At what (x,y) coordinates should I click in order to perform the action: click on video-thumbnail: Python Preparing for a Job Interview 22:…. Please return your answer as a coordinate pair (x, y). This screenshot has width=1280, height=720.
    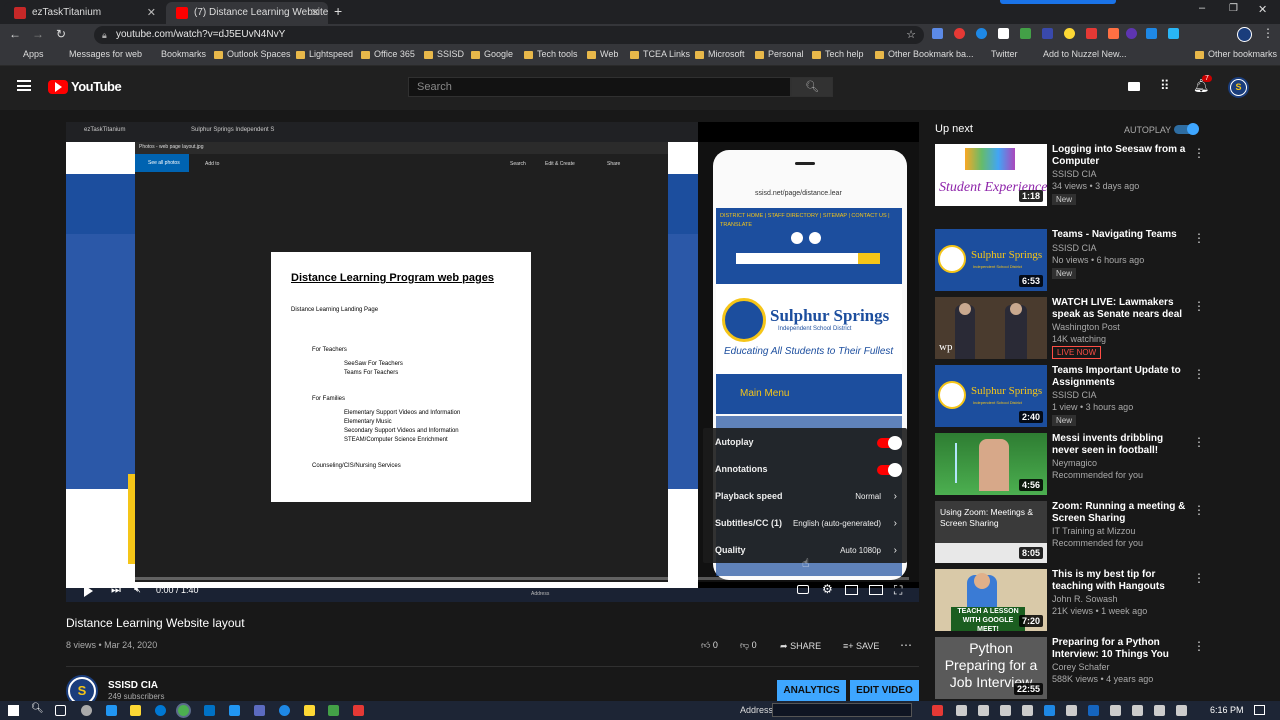
    Looking at the image, I should click on (991, 668).